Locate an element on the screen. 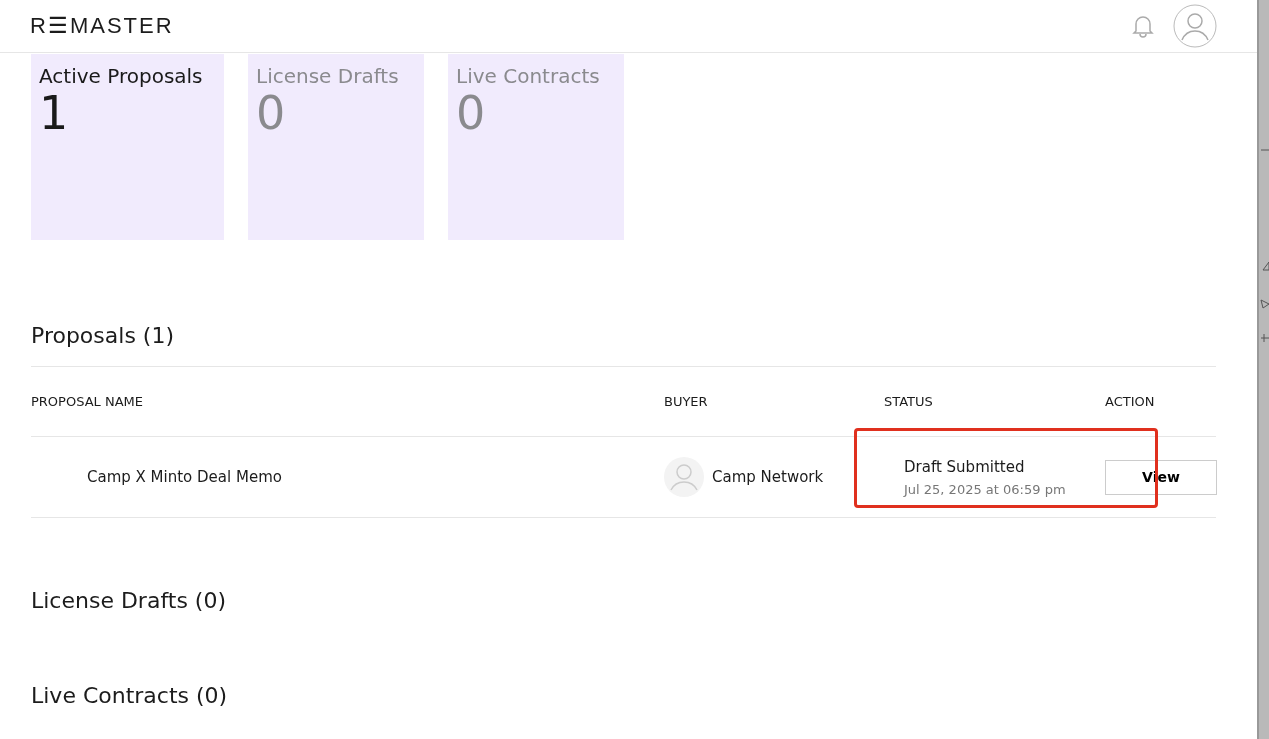 This screenshot has width=1269, height=739. logo: R☰MASTER is located at coordinates (102, 26).